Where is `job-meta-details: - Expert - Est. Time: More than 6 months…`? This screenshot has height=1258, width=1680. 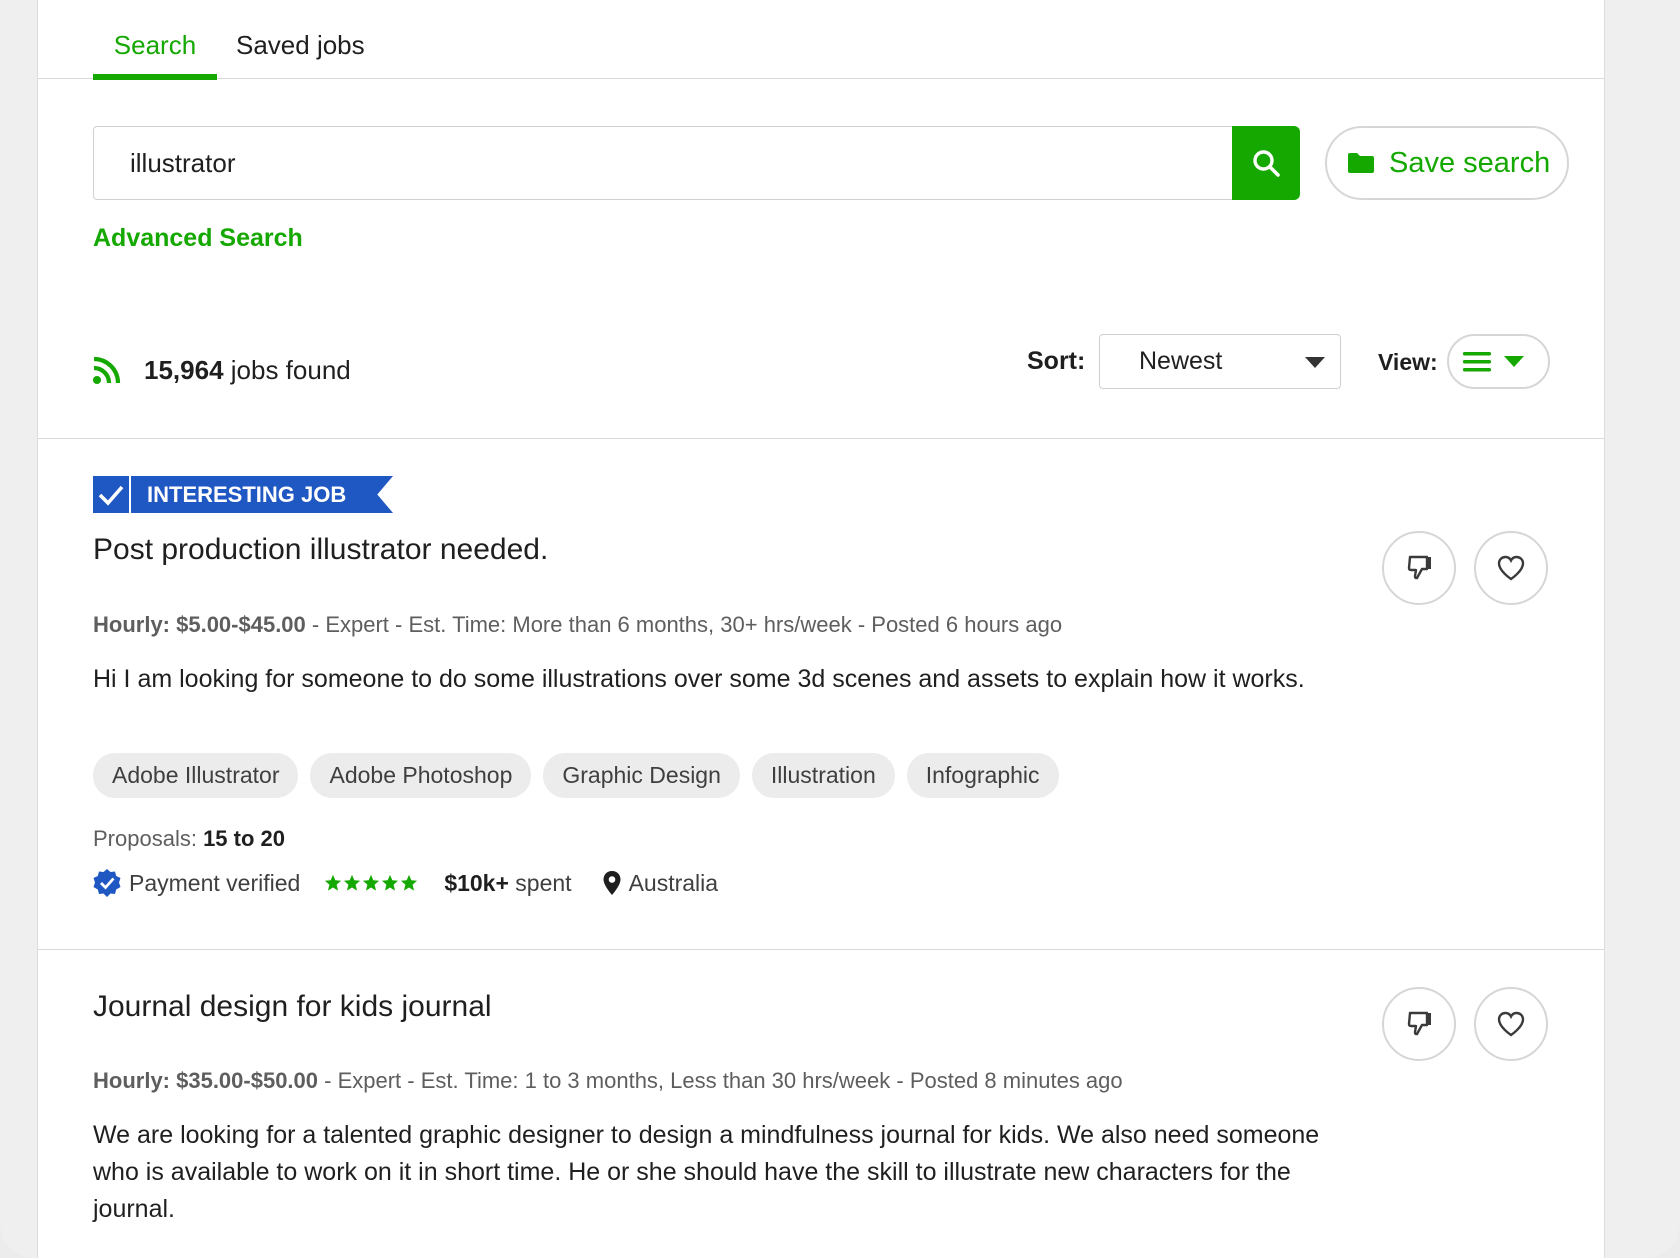 job-meta-details: - Expert - Est. Time: More than 6 months… is located at coordinates (684, 624).